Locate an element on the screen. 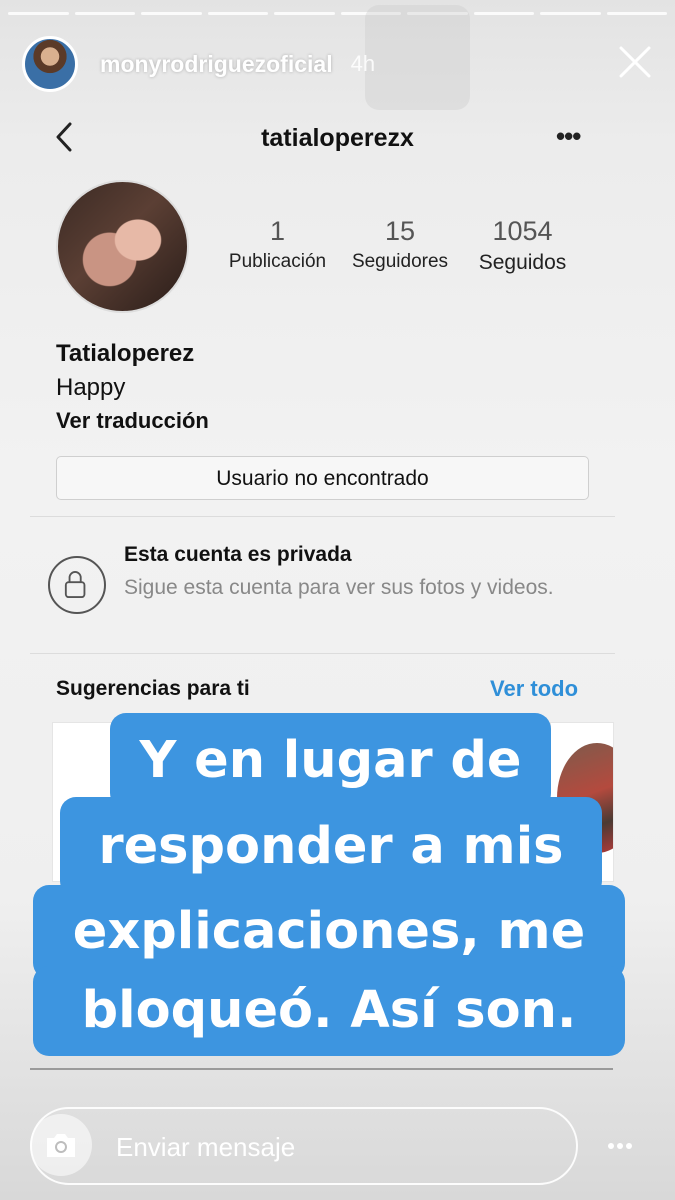 The height and width of the screenshot is (1200, 675). caption-line: responder a mis is located at coordinates (331, 847).